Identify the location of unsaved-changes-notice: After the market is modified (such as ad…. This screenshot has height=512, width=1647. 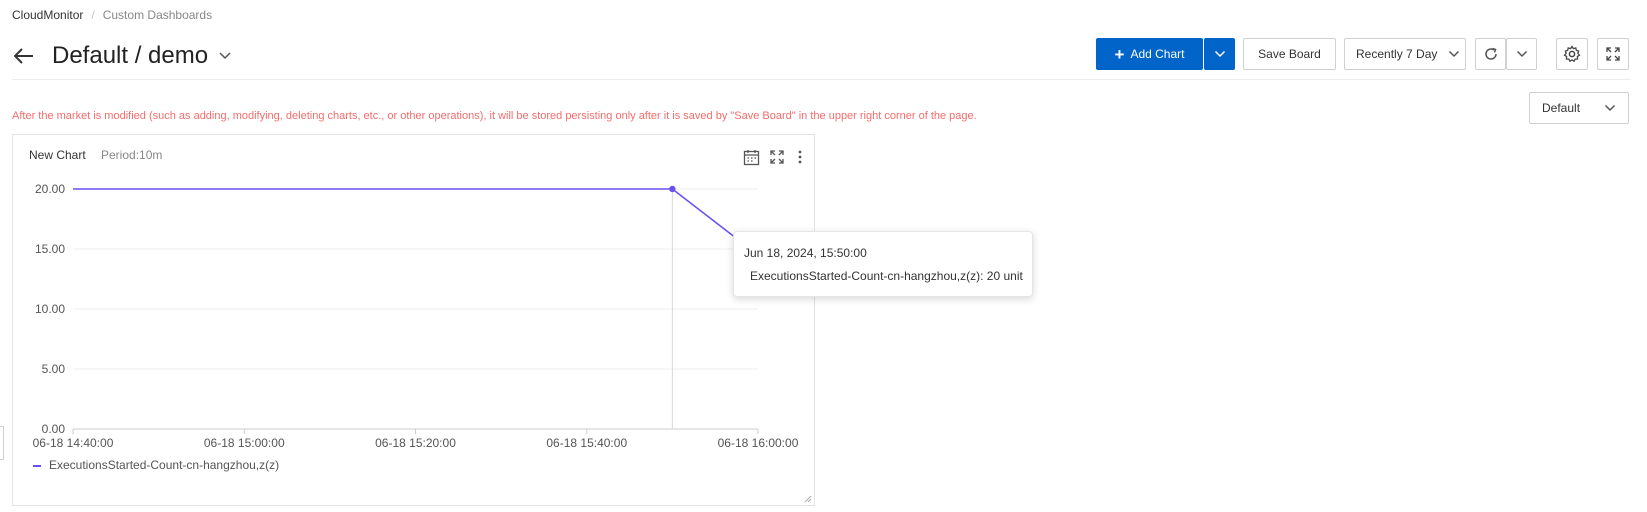
(494, 116).